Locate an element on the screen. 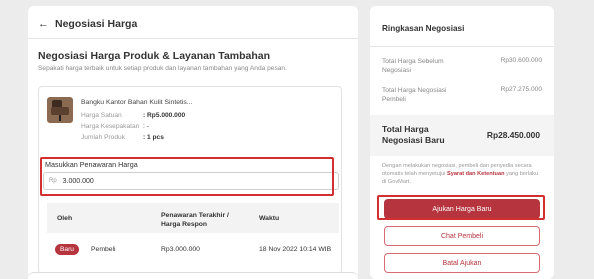  summary-title: Ringkasan Negosiasi is located at coordinates (423, 28).